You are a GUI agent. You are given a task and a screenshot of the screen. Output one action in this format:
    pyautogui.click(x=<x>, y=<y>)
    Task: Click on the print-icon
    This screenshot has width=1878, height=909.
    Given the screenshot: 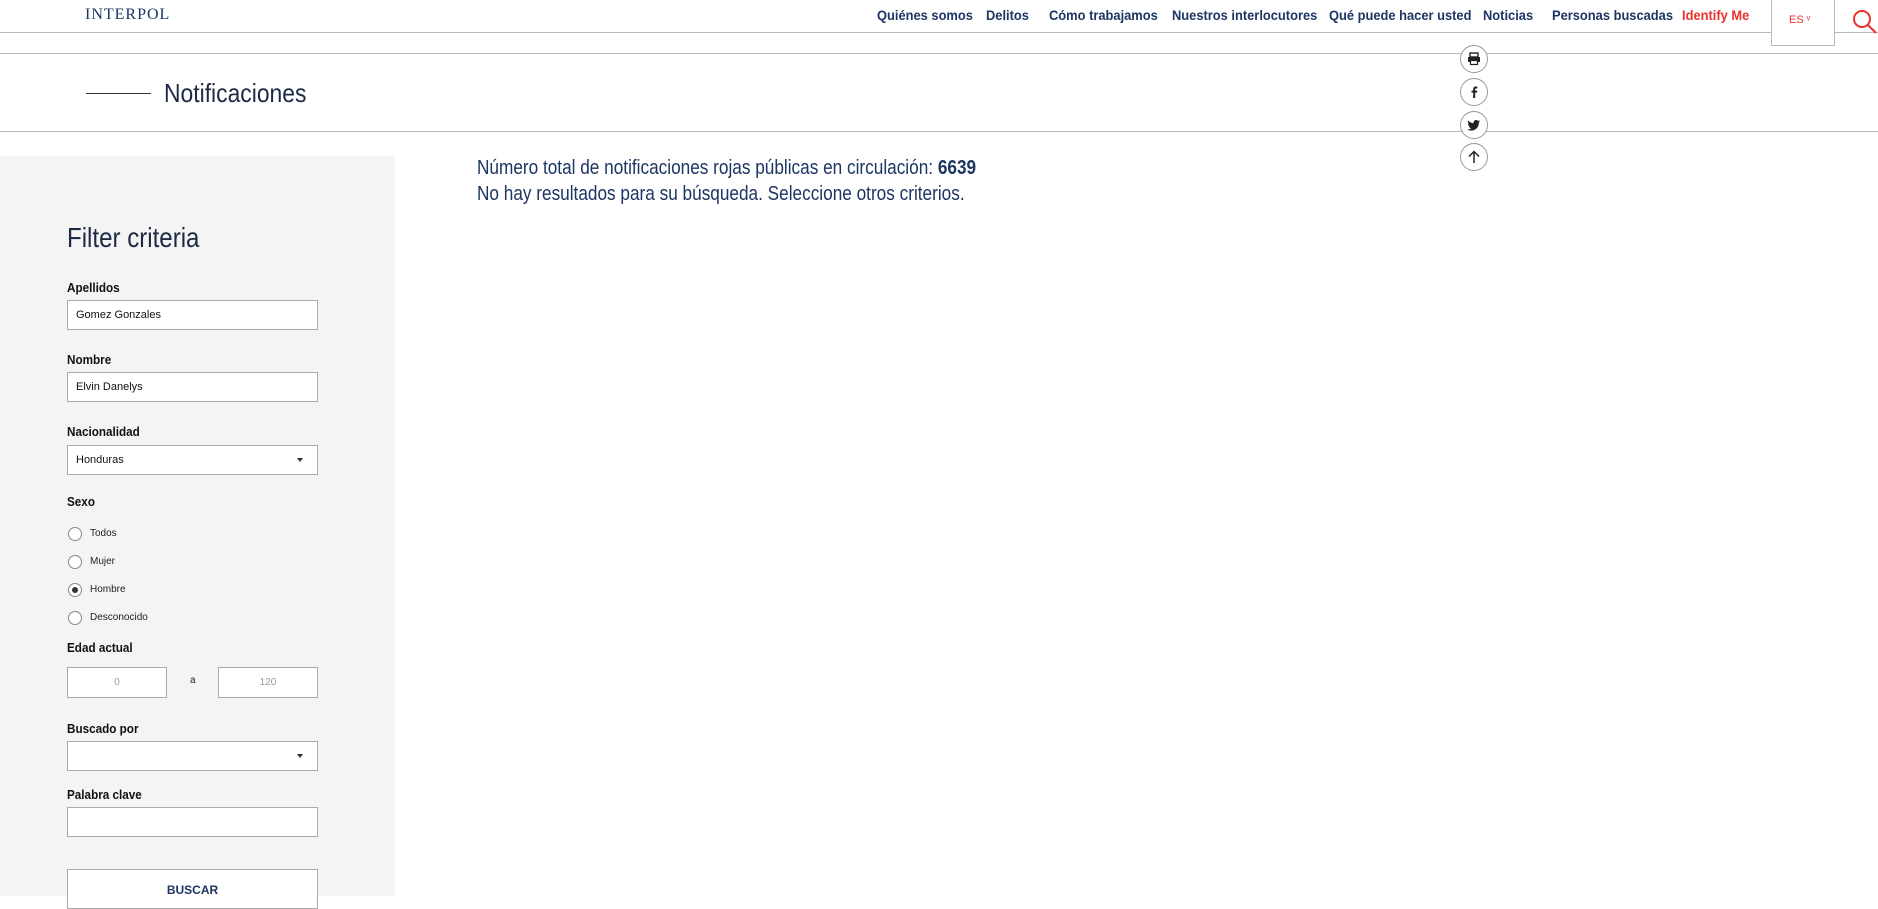 What is the action you would take?
    pyautogui.click(x=1474, y=59)
    